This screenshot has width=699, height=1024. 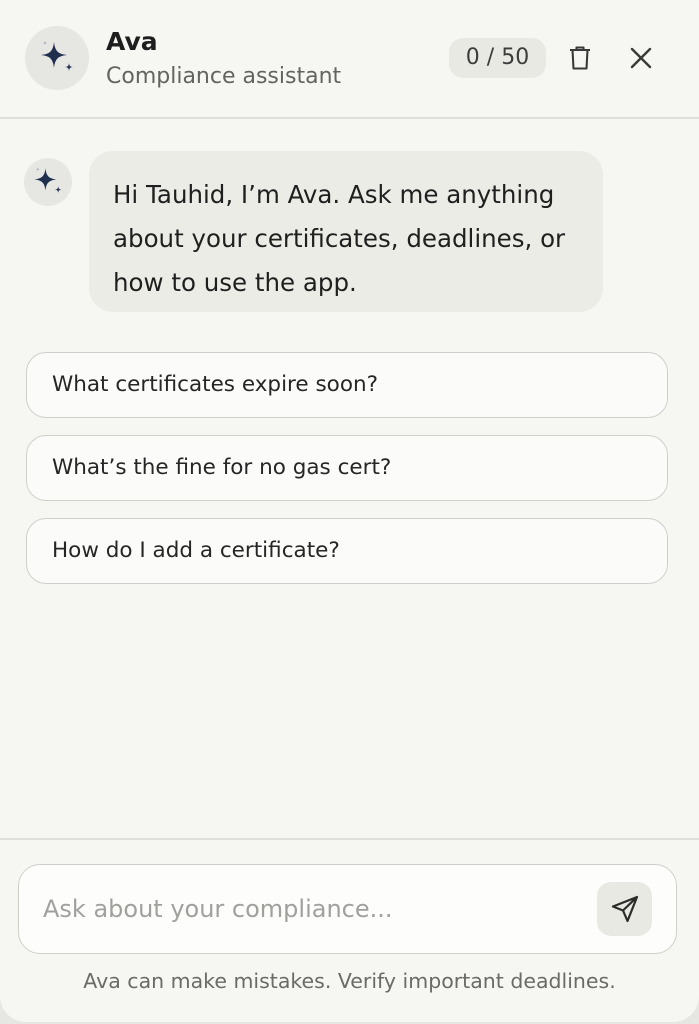 What do you see at coordinates (334, 194) in the screenshot?
I see `message-line: Hi Tauhid, I’m Ava. Ask me anything` at bounding box center [334, 194].